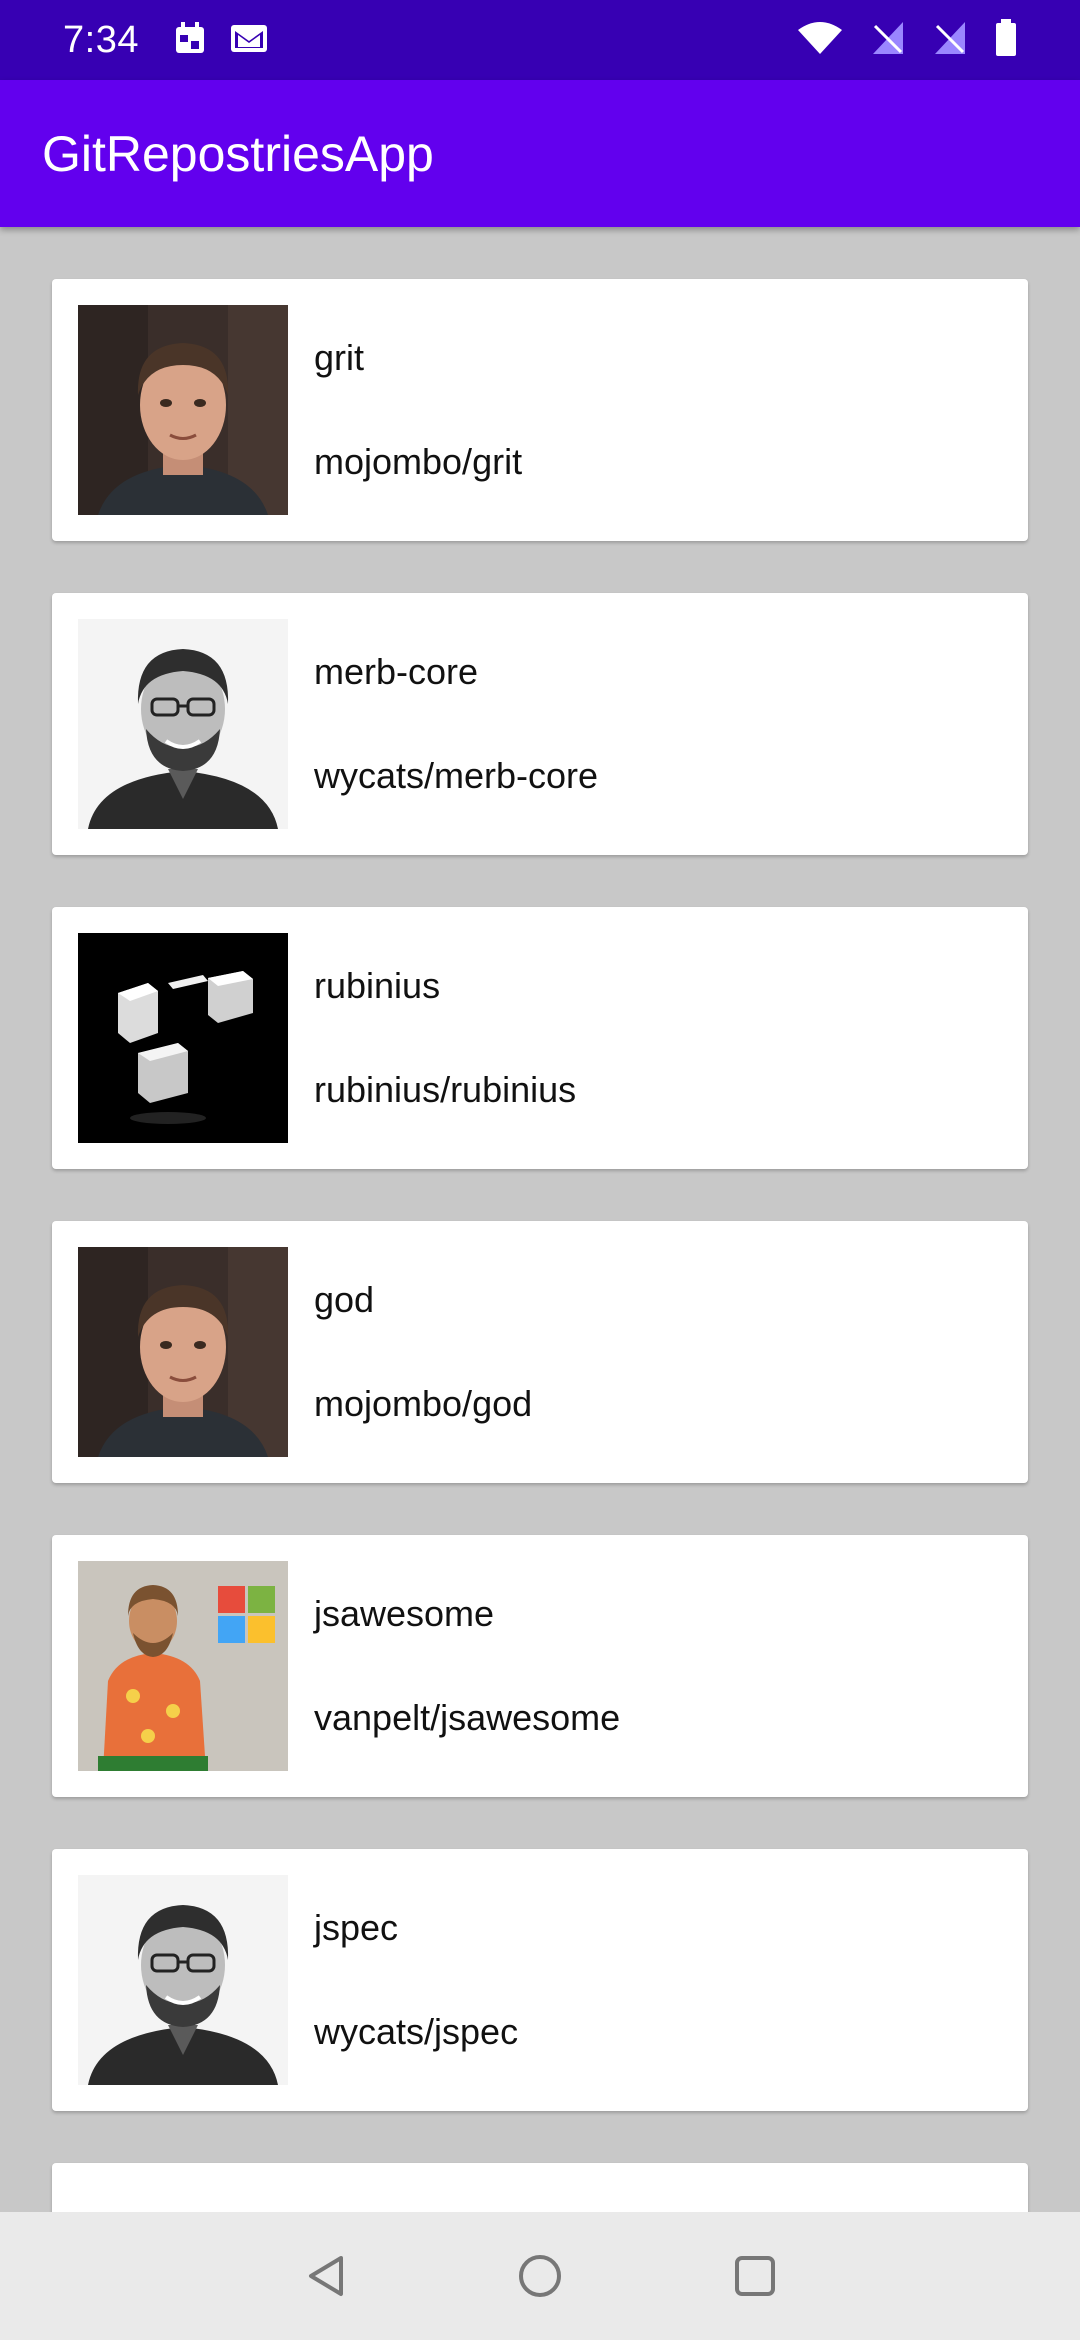 The image size is (1080, 2340). Describe the element at coordinates (755, 2276) in the screenshot. I see `recents-icon` at that location.